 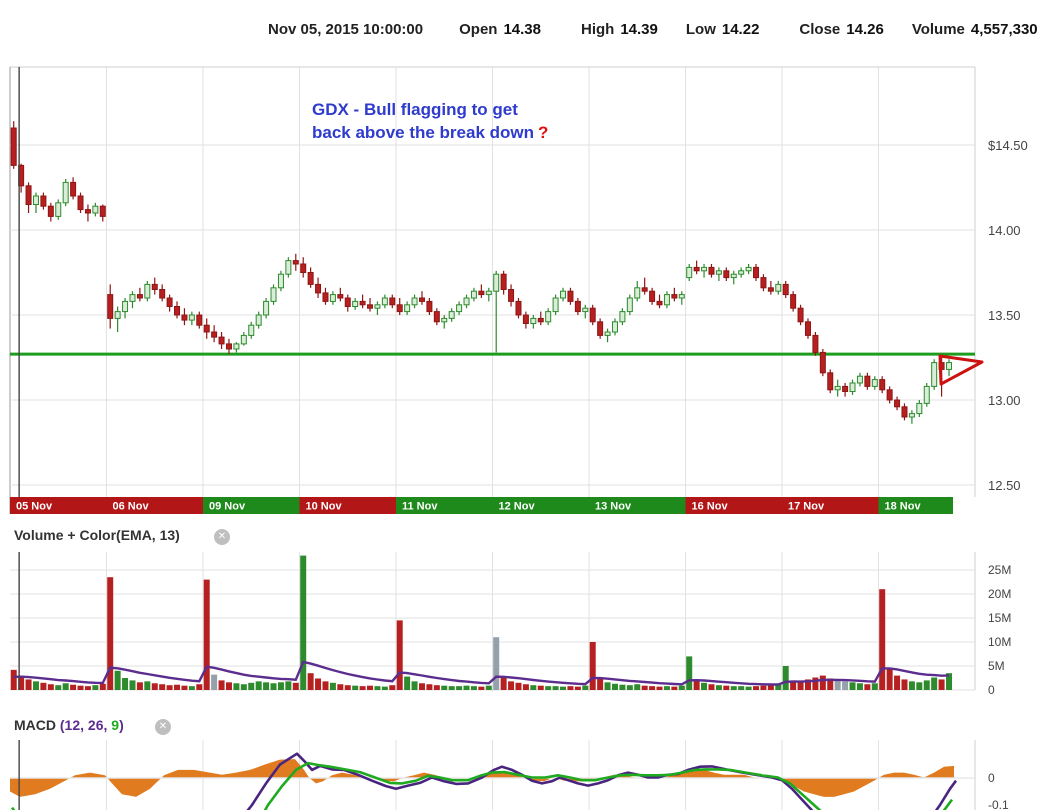 What do you see at coordinates (500, 29) in the screenshot?
I see `header-open: Open 14.38` at bounding box center [500, 29].